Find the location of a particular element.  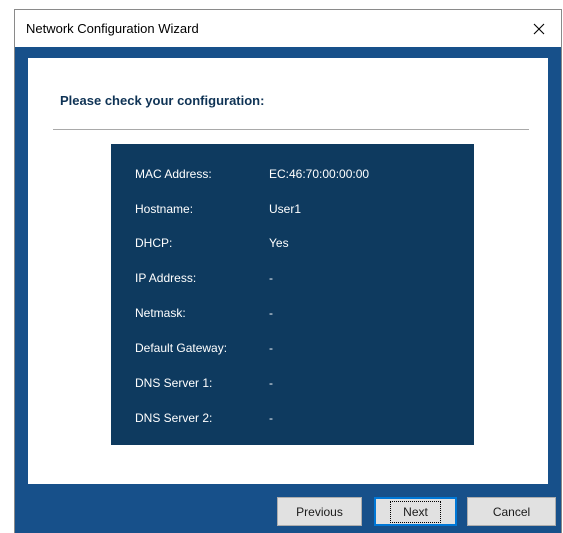

config-label: DNS Server 2: is located at coordinates (174, 418).